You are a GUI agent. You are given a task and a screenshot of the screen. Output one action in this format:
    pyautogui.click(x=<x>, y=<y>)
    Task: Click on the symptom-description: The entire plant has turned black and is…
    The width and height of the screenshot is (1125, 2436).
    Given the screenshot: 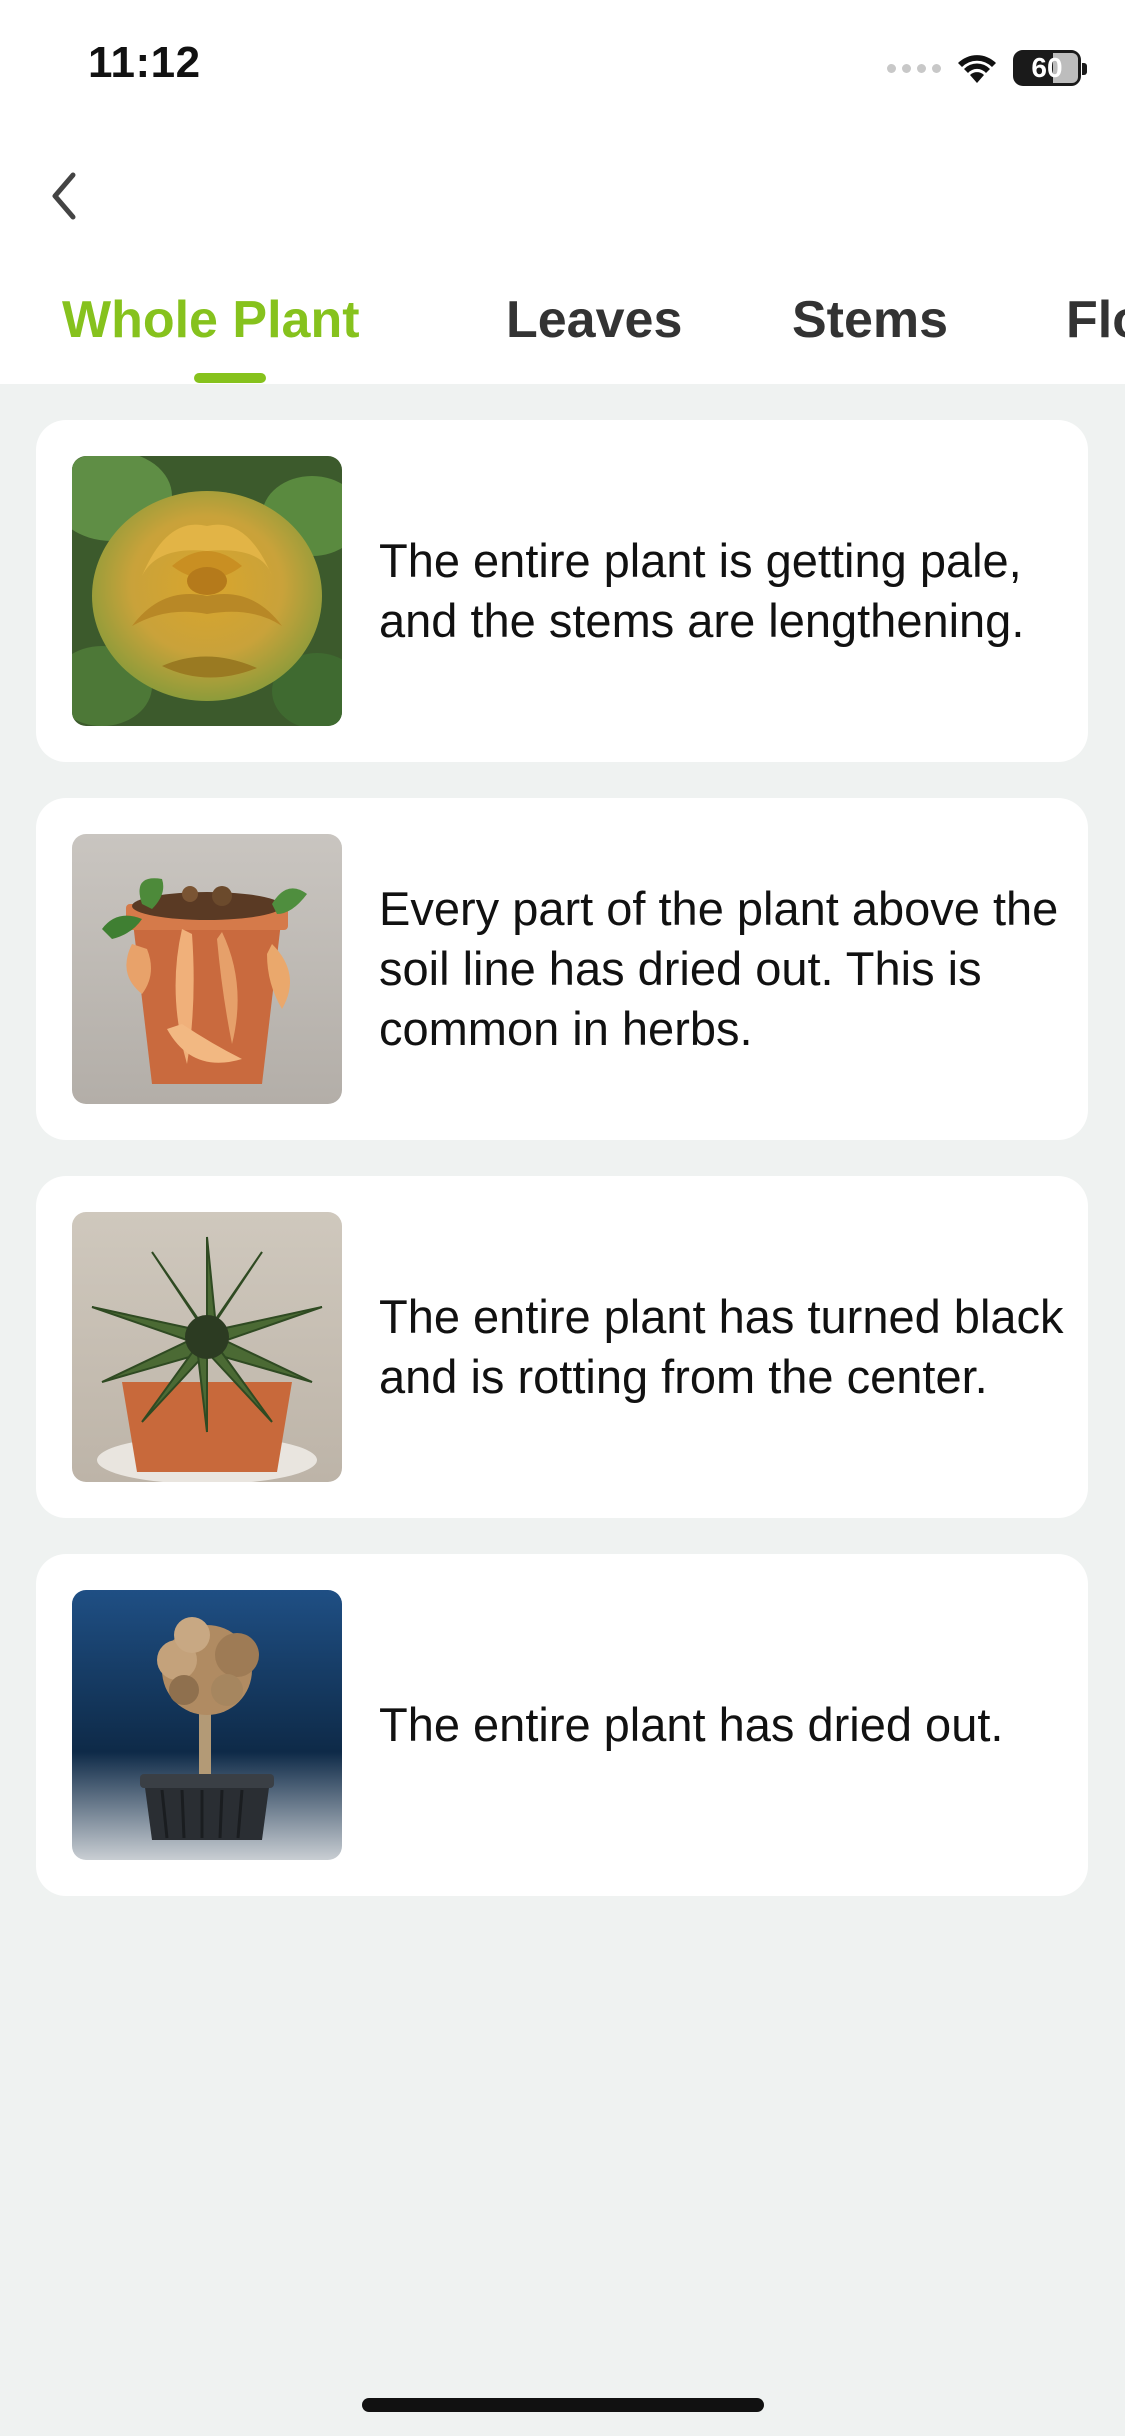 What is the action you would take?
    pyautogui.click(x=721, y=1346)
    